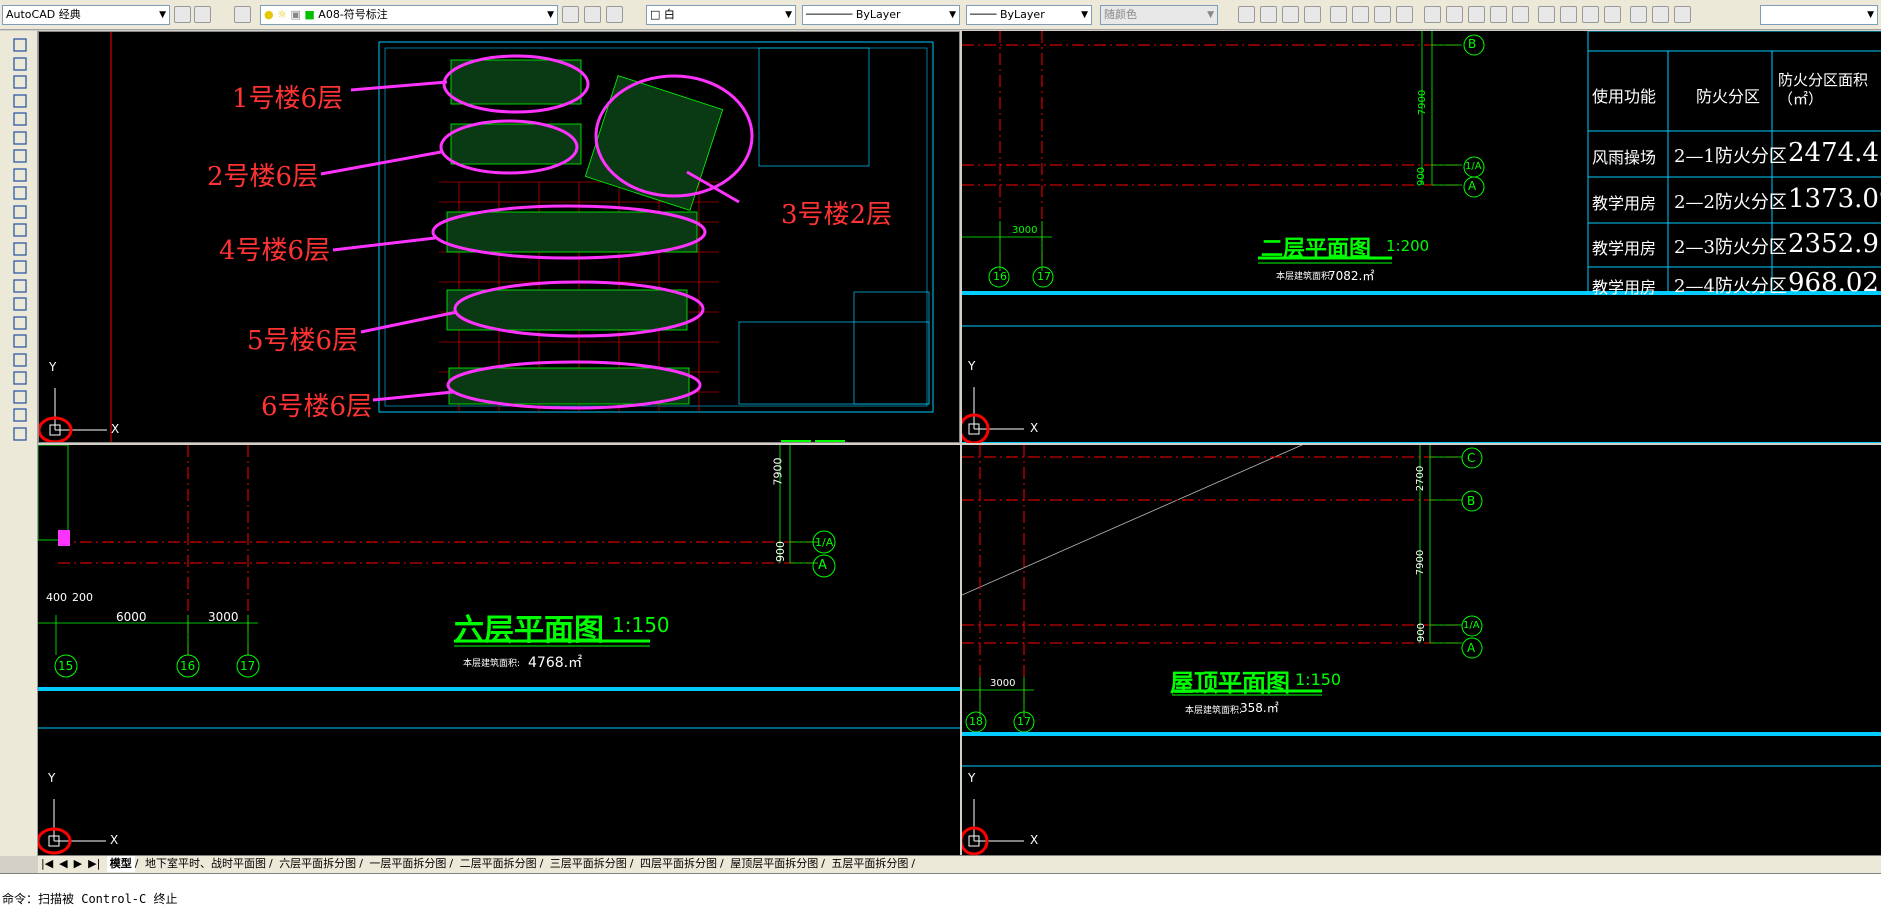  What do you see at coordinates (21, 176) in the screenshot?
I see `ellipse-icon` at bounding box center [21, 176].